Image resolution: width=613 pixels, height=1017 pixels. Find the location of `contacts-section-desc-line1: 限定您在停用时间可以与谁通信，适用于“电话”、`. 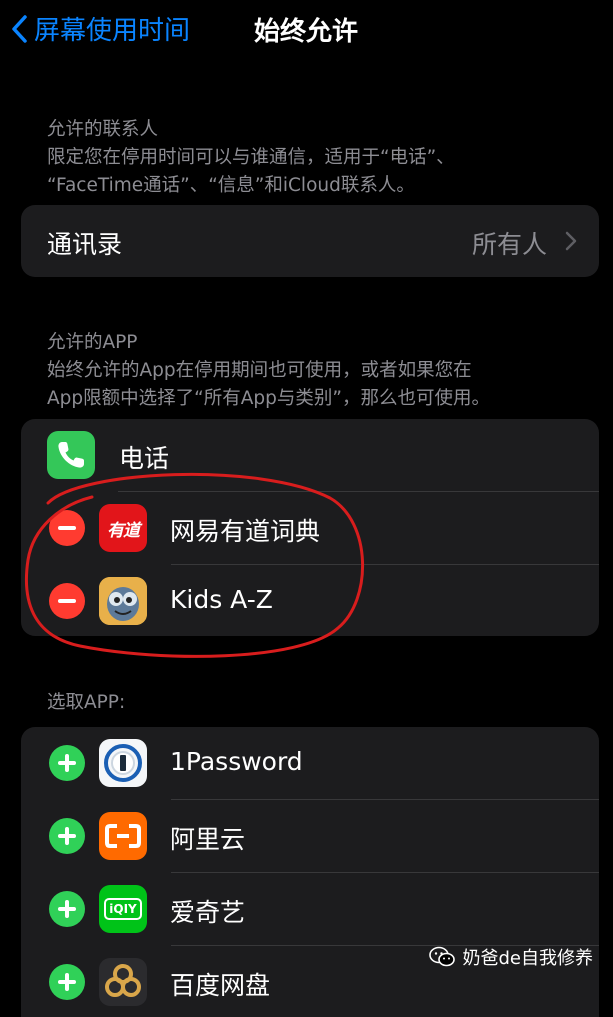

contacts-section-desc-line1: 限定您在停用时间可以与谁通信，适用于“电话”、 is located at coordinates (251, 157).